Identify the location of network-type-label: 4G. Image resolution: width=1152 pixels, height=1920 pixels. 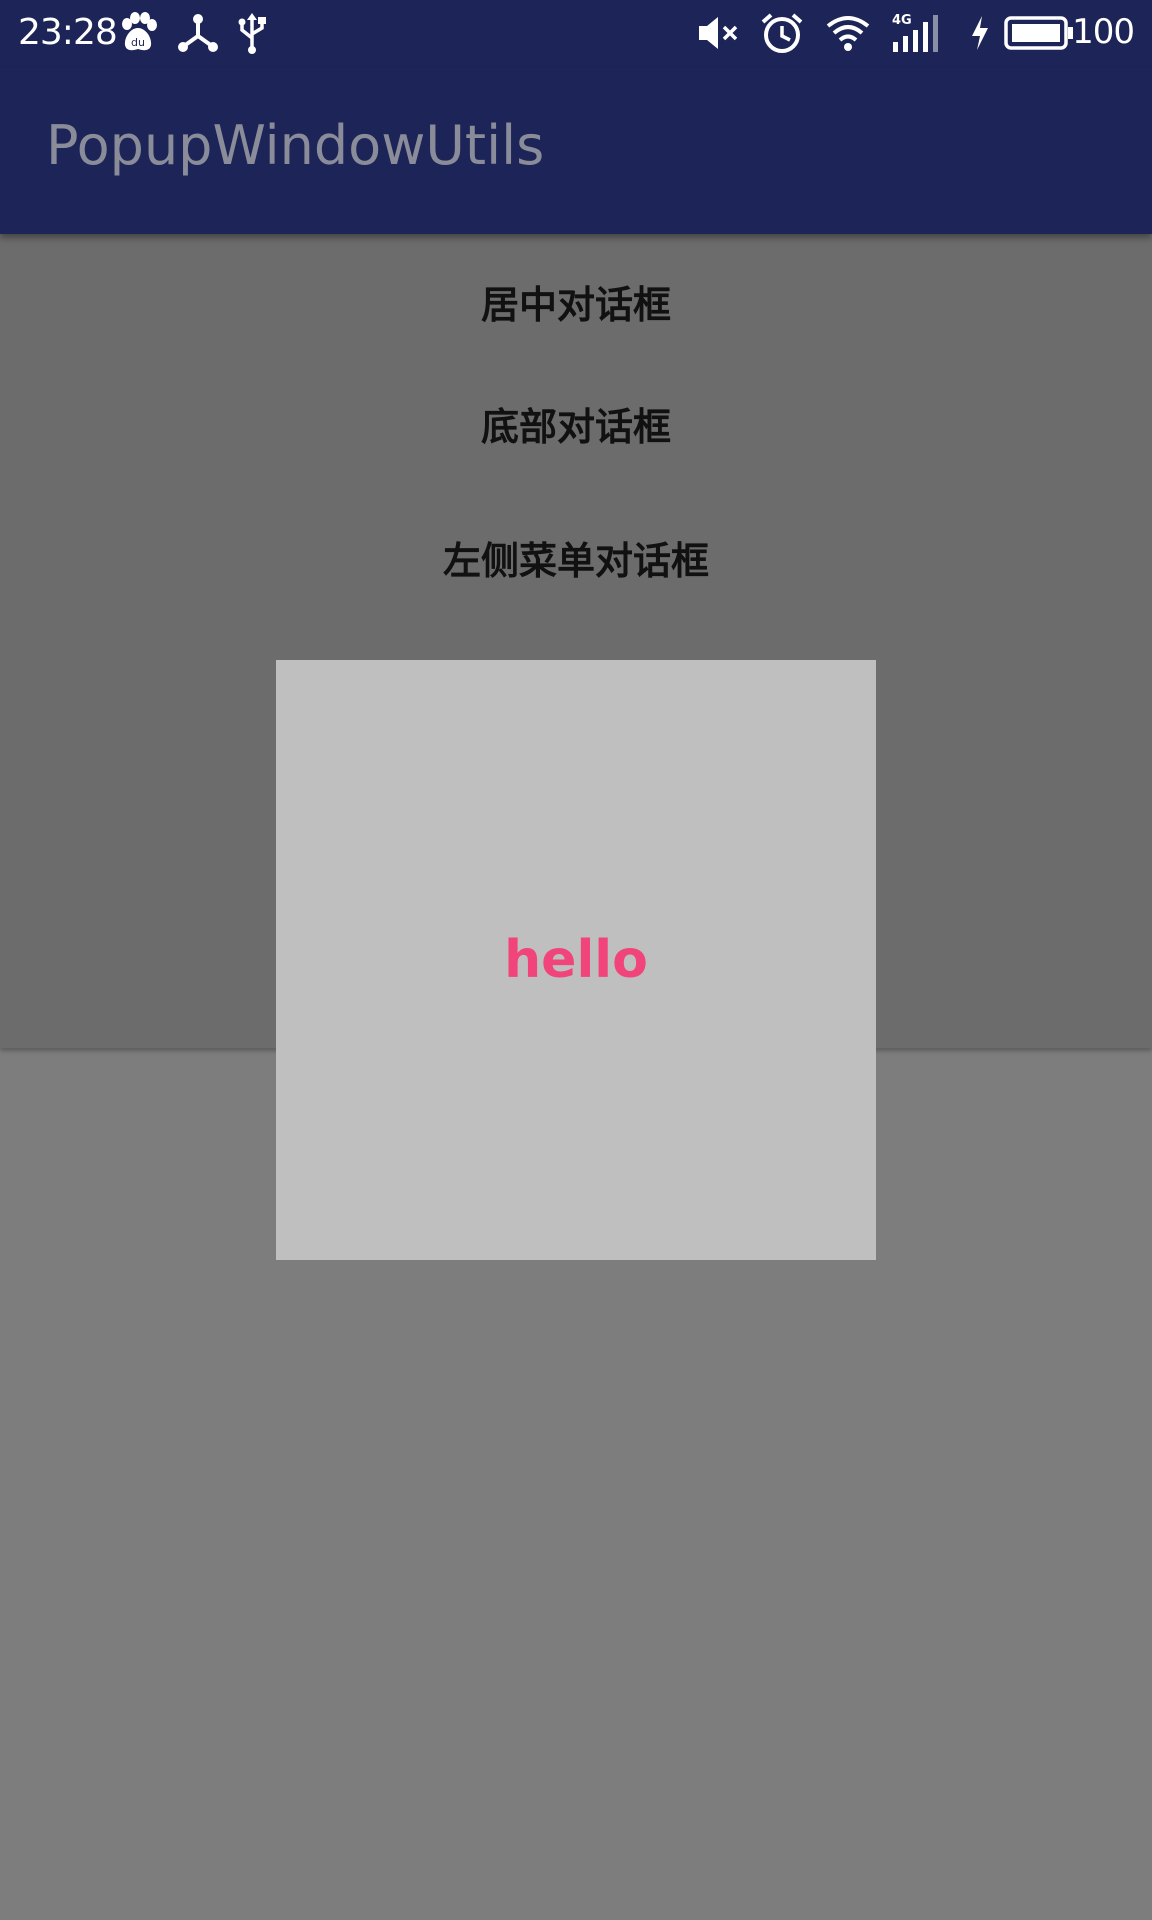
(902, 20).